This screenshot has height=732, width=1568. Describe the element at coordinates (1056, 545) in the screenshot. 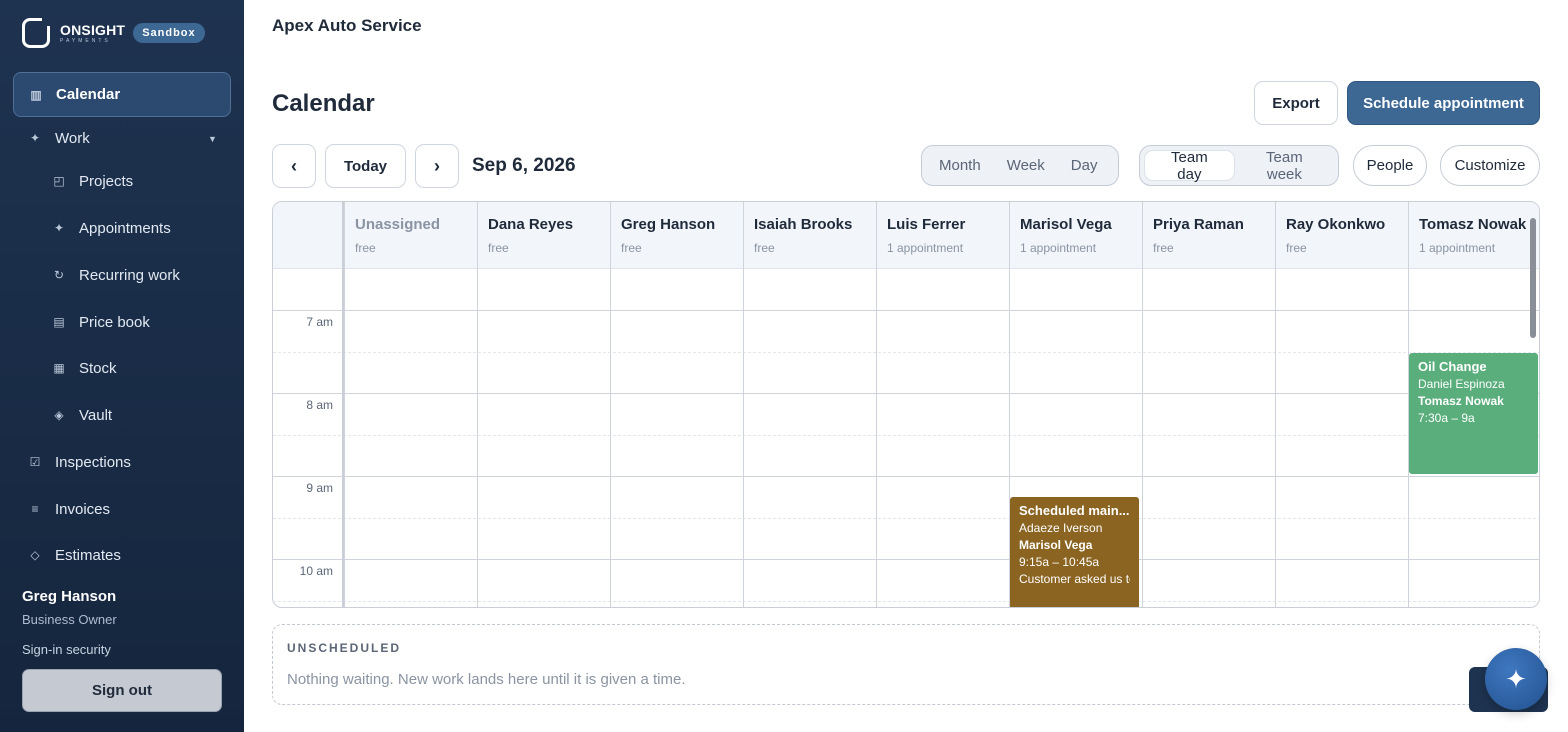

I see `appointment-assignee: Marisol Vega` at that location.